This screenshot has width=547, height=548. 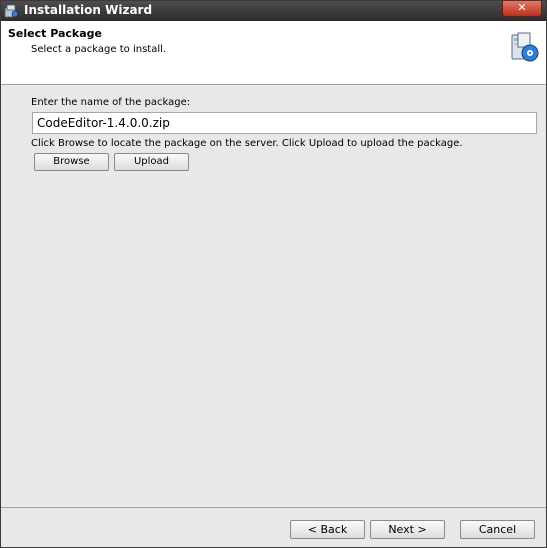 What do you see at coordinates (407, 529) in the screenshot?
I see `next-button: Next >` at bounding box center [407, 529].